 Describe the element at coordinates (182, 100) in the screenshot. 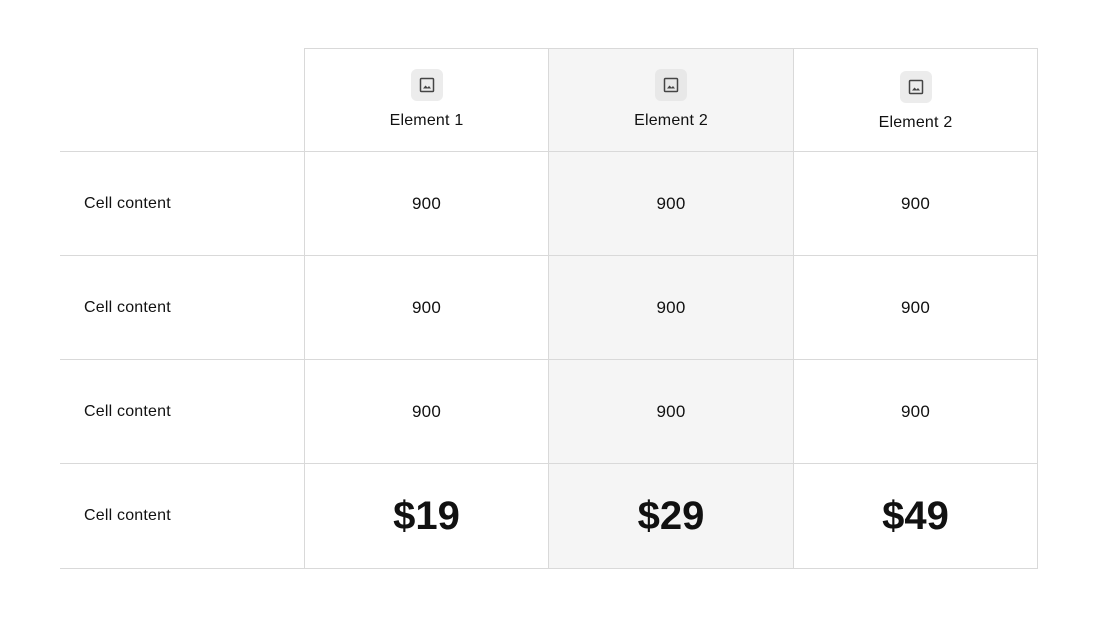

I see `table-corner` at that location.